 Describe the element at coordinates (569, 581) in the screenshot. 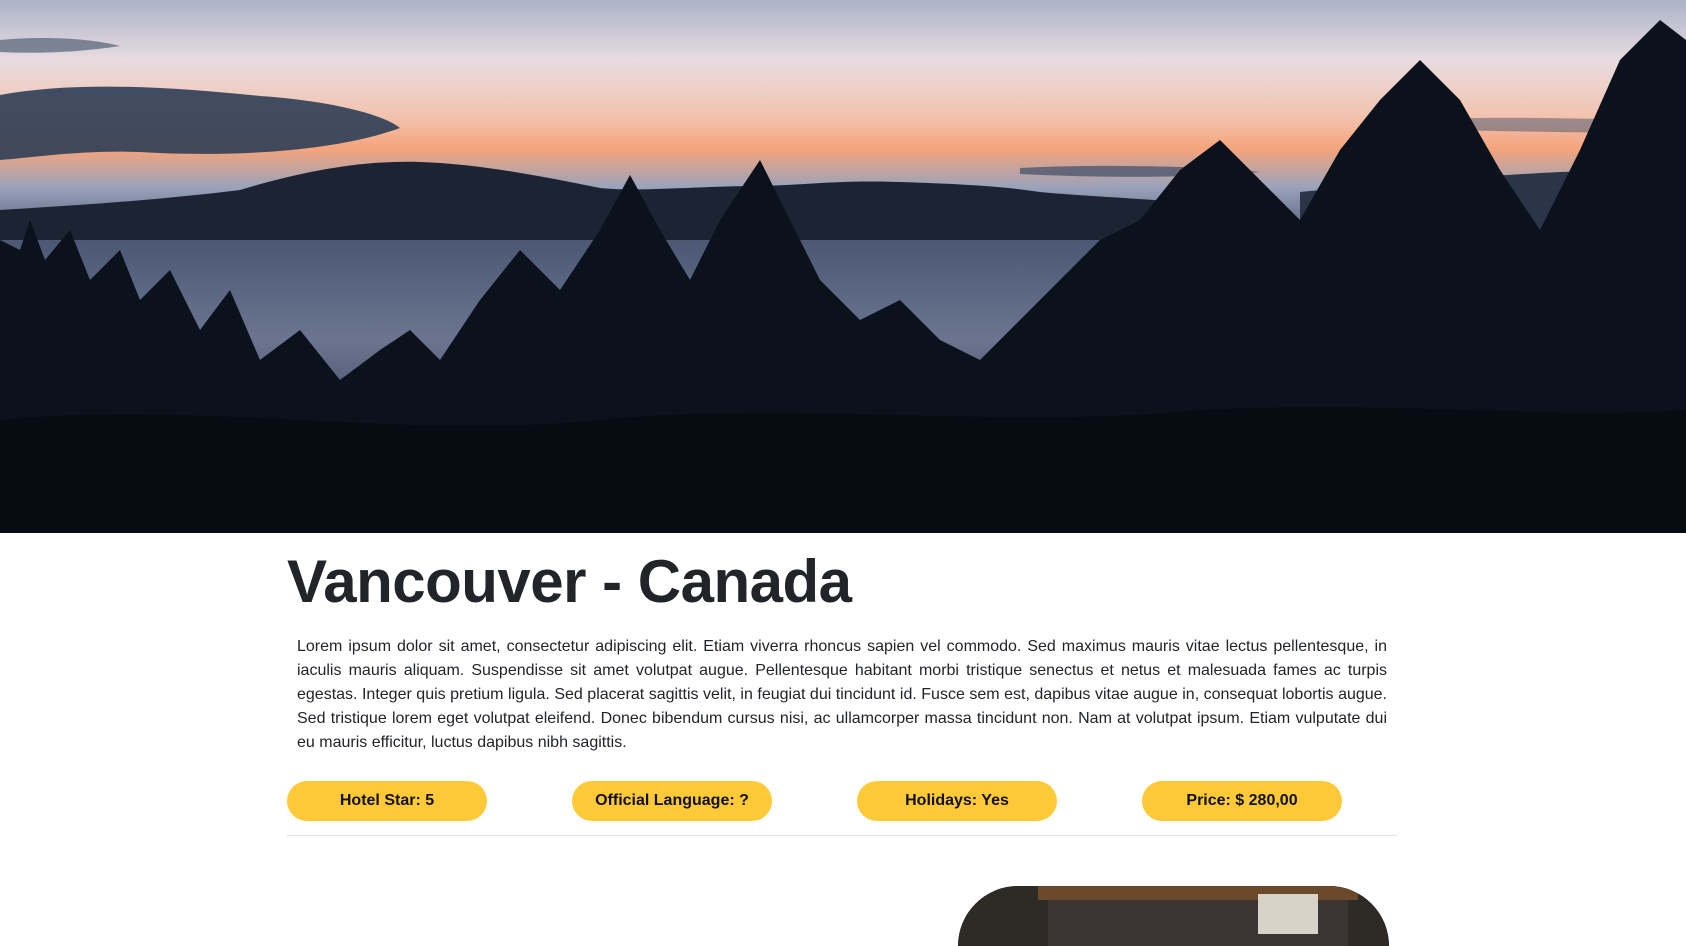

I see `destination-title: Vancouver - Canada` at that location.